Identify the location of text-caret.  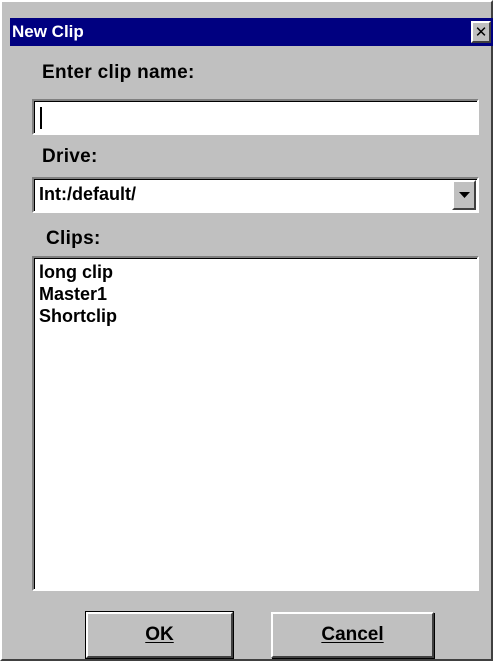
(41, 118).